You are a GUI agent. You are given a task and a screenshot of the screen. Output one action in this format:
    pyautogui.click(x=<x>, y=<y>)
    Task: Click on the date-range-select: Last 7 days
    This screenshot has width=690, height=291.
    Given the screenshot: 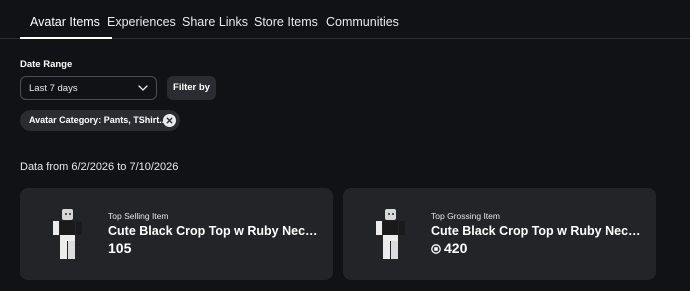 What is the action you would take?
    pyautogui.click(x=88, y=88)
    